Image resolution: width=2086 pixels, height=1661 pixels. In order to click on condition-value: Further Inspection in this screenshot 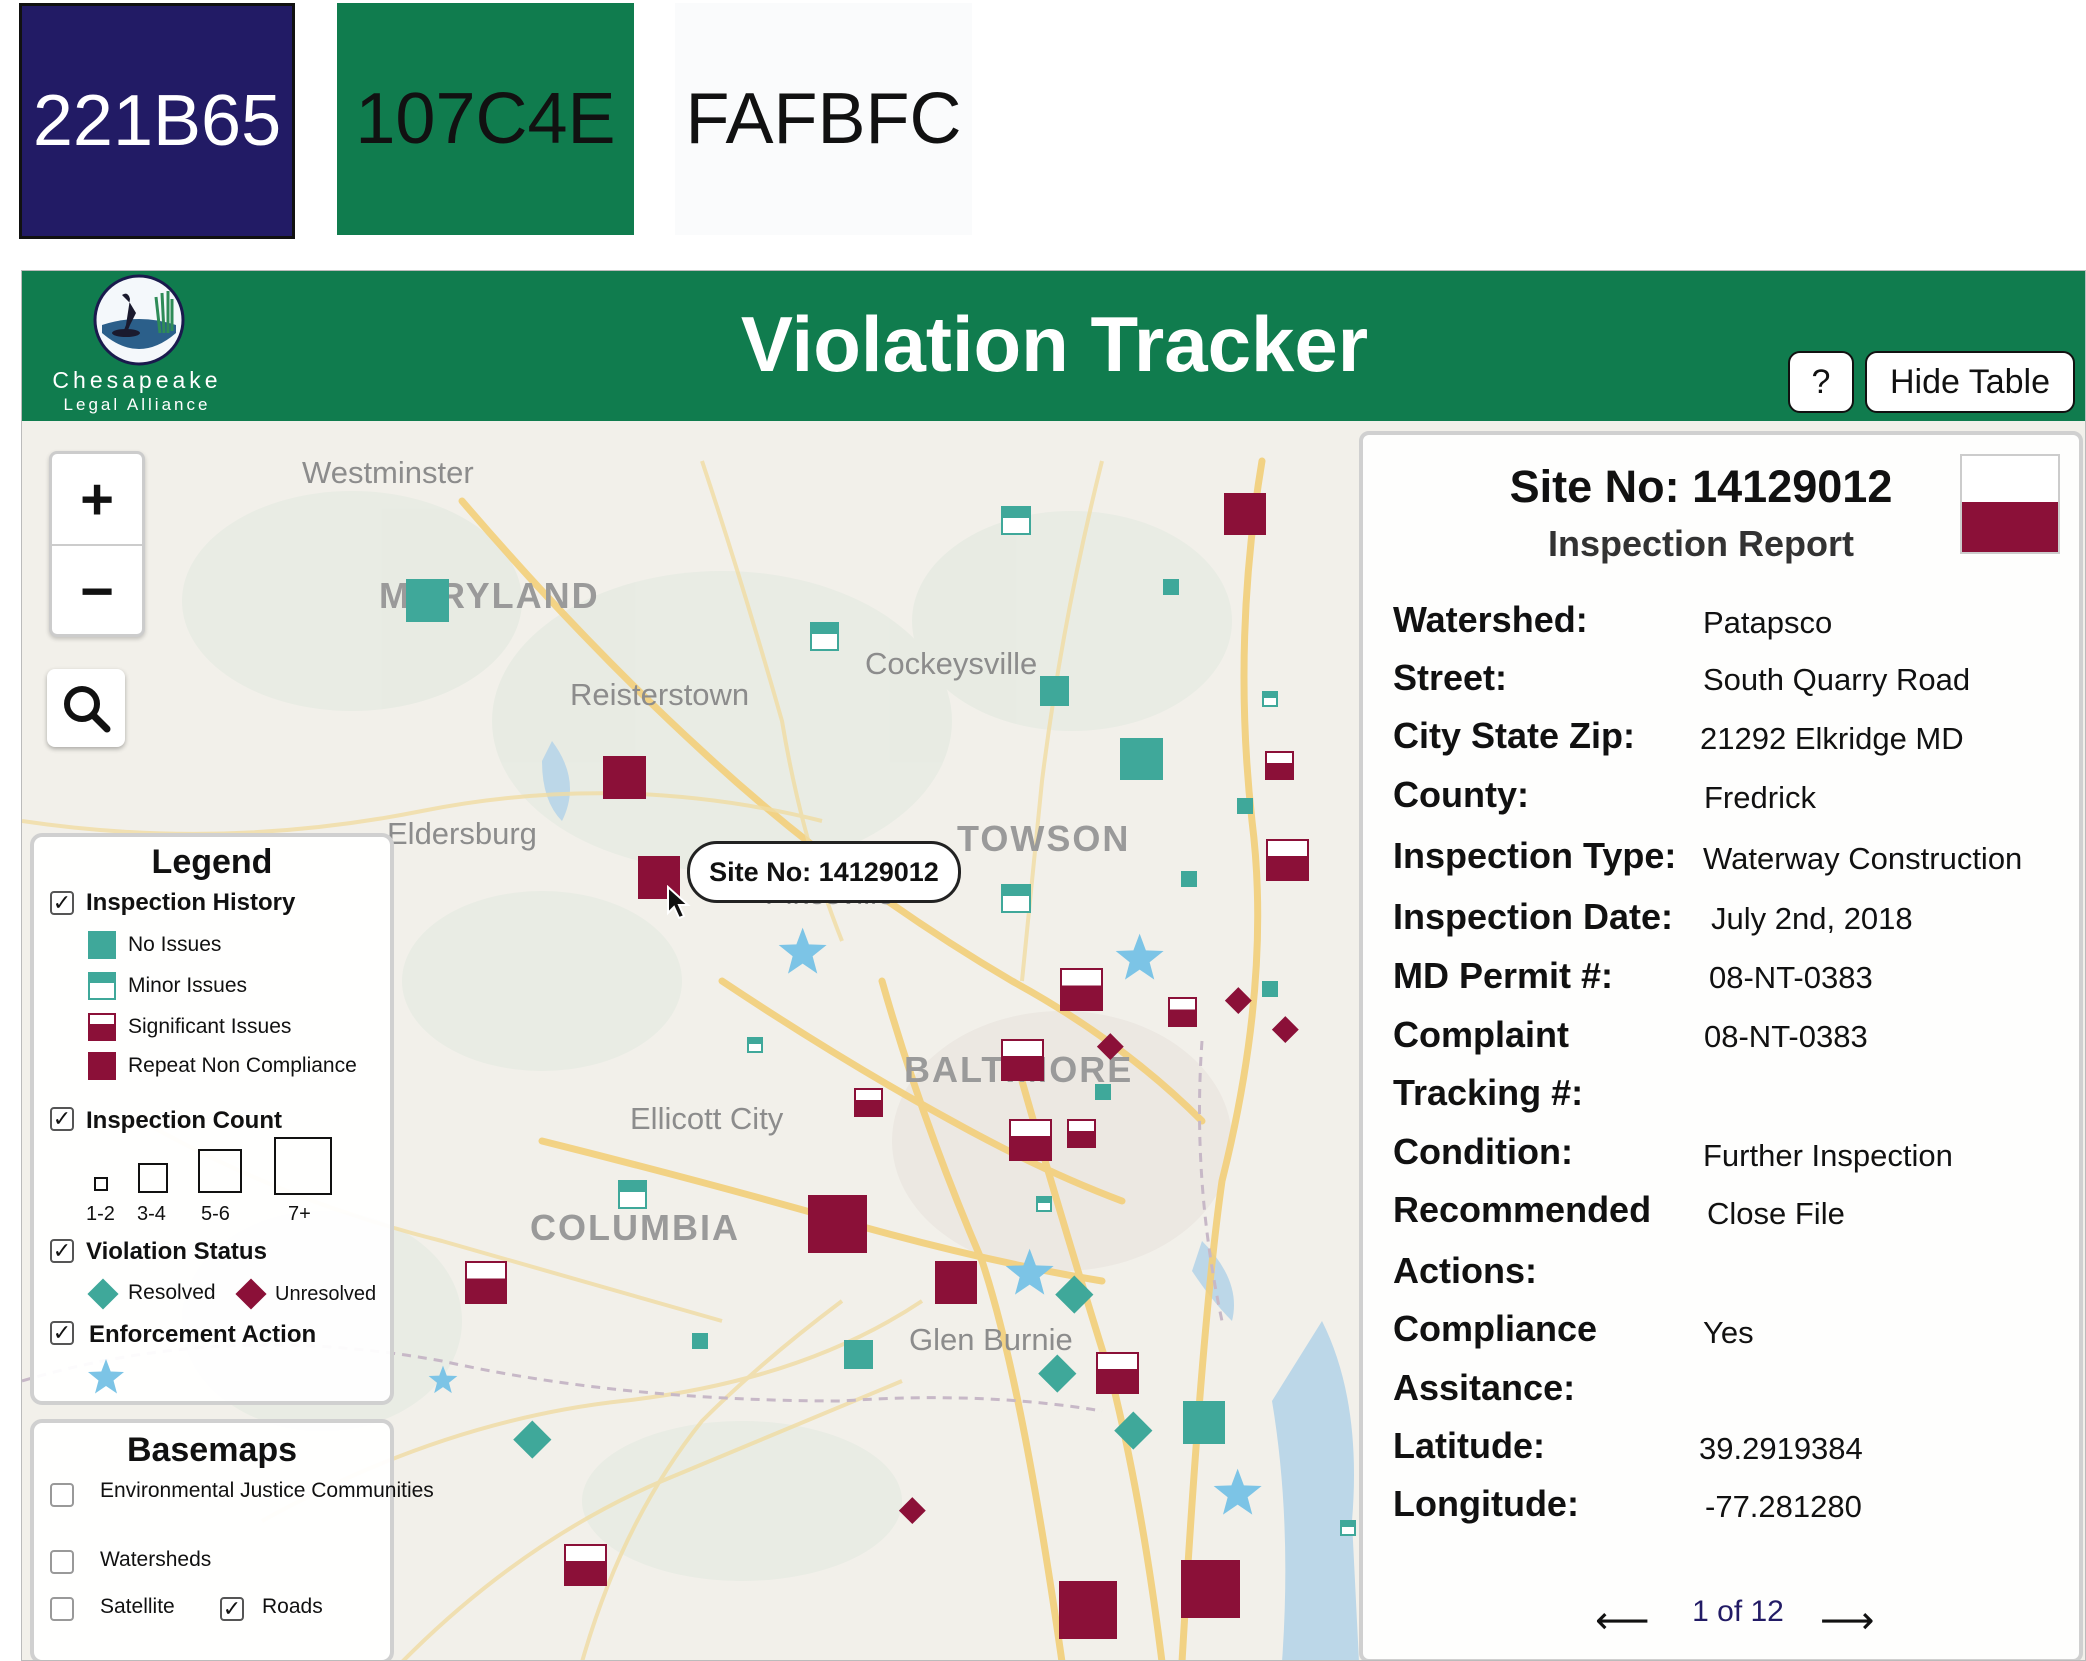, I will do `click(1828, 1155)`.